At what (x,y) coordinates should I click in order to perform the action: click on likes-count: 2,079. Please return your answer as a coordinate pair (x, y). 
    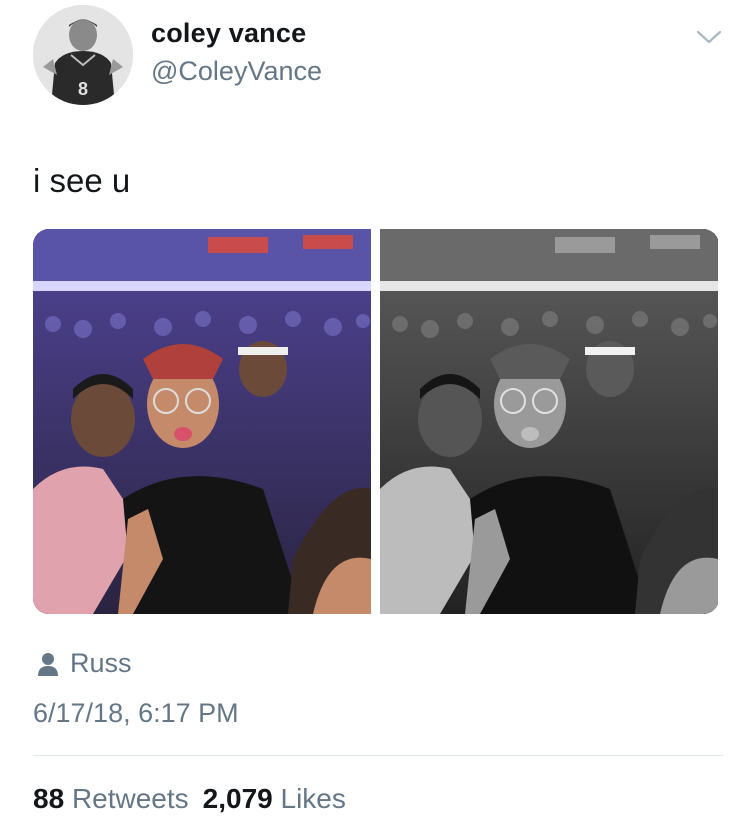
    Looking at the image, I should click on (237, 798).